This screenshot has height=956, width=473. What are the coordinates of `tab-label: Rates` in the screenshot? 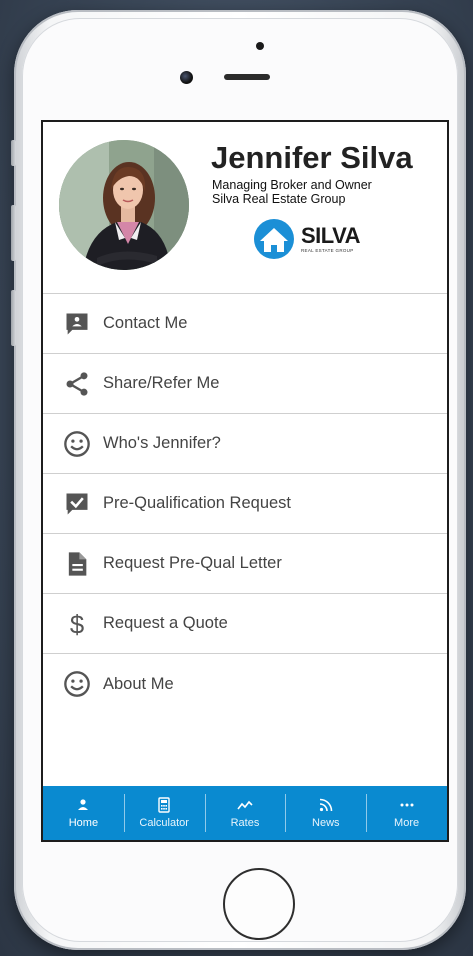 It's located at (245, 823).